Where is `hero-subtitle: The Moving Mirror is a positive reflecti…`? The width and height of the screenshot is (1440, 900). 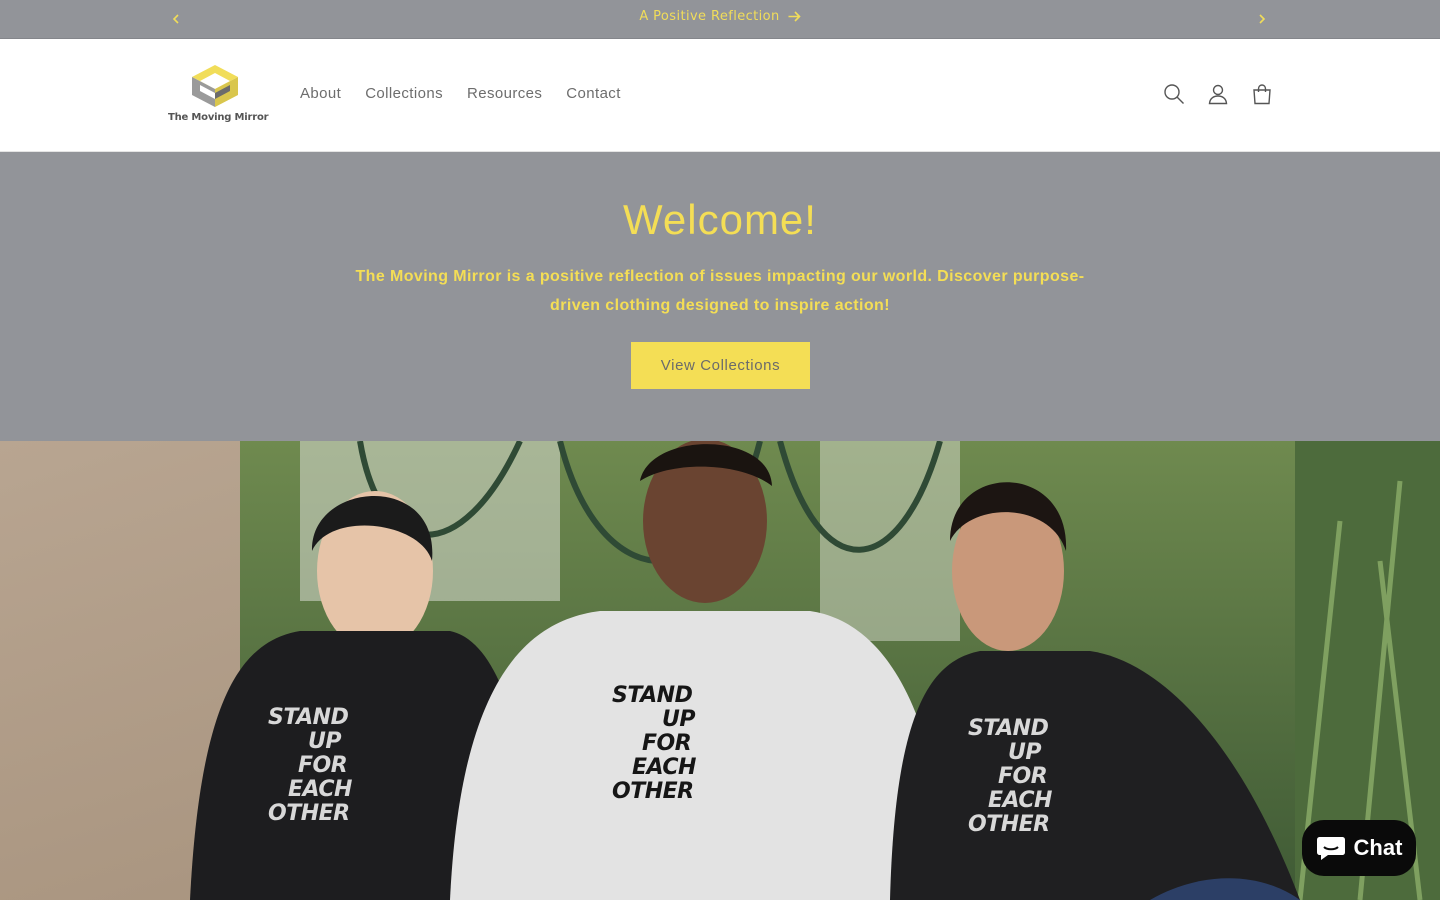
hero-subtitle: The Moving Mirror is a positive reflecti… is located at coordinates (720, 291).